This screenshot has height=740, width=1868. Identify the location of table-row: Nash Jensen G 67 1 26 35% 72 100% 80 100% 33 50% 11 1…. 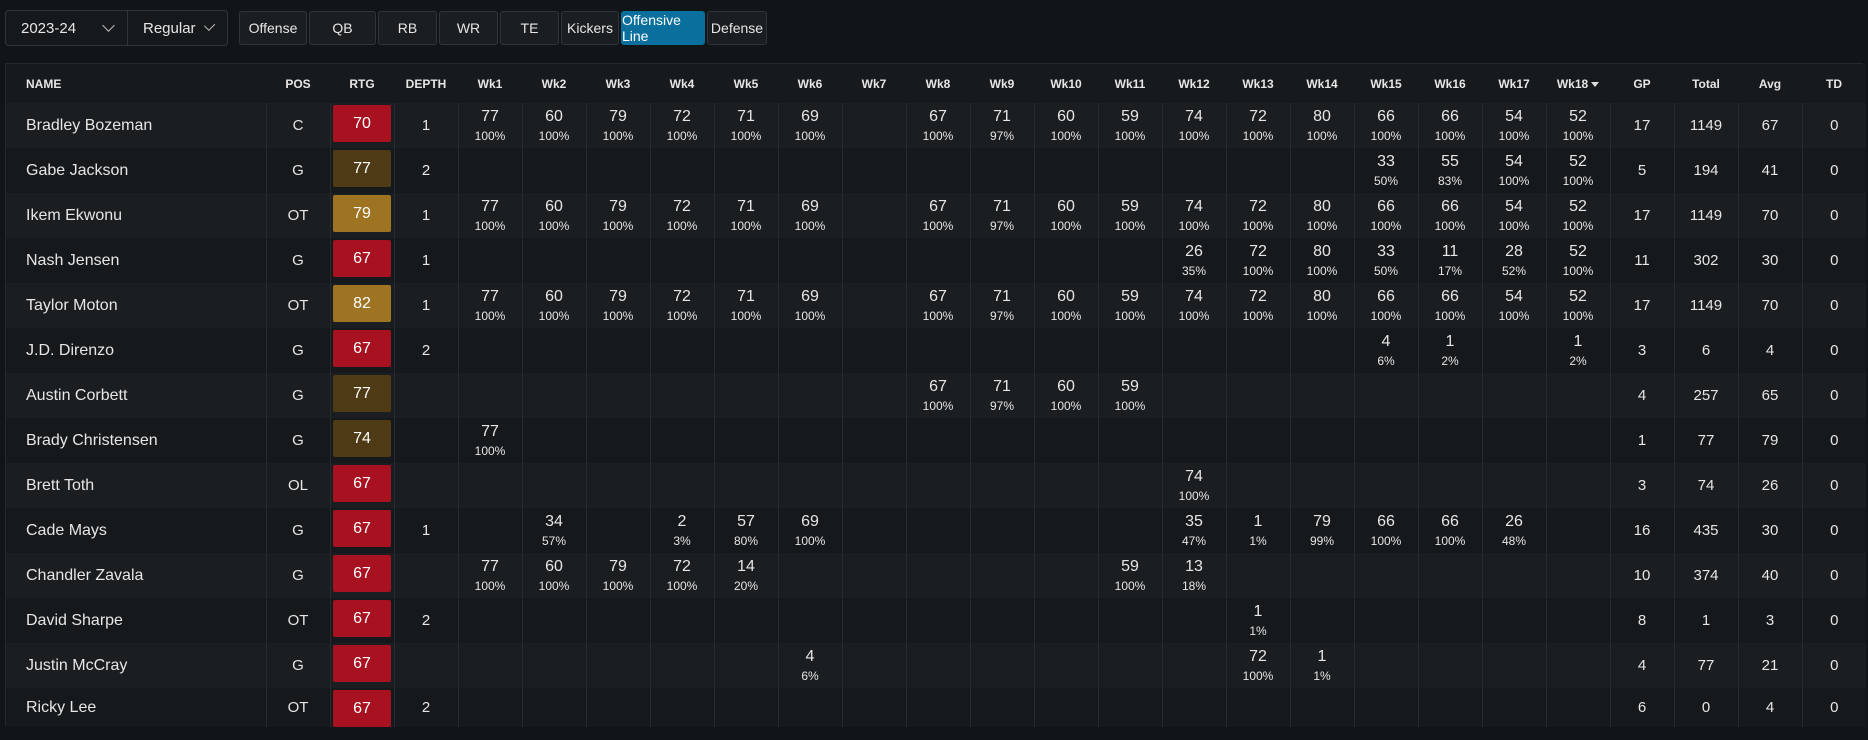
(936, 260).